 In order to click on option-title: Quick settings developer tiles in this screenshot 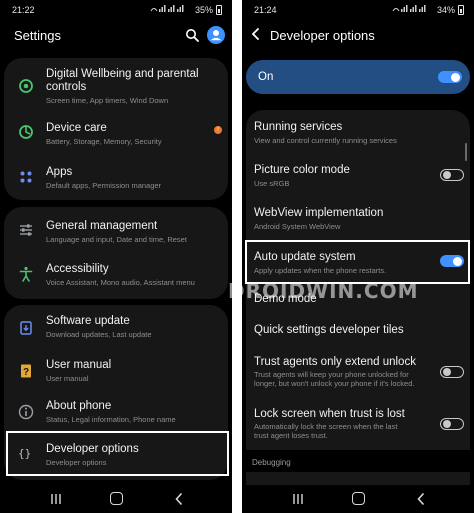, I will do `click(329, 330)`.